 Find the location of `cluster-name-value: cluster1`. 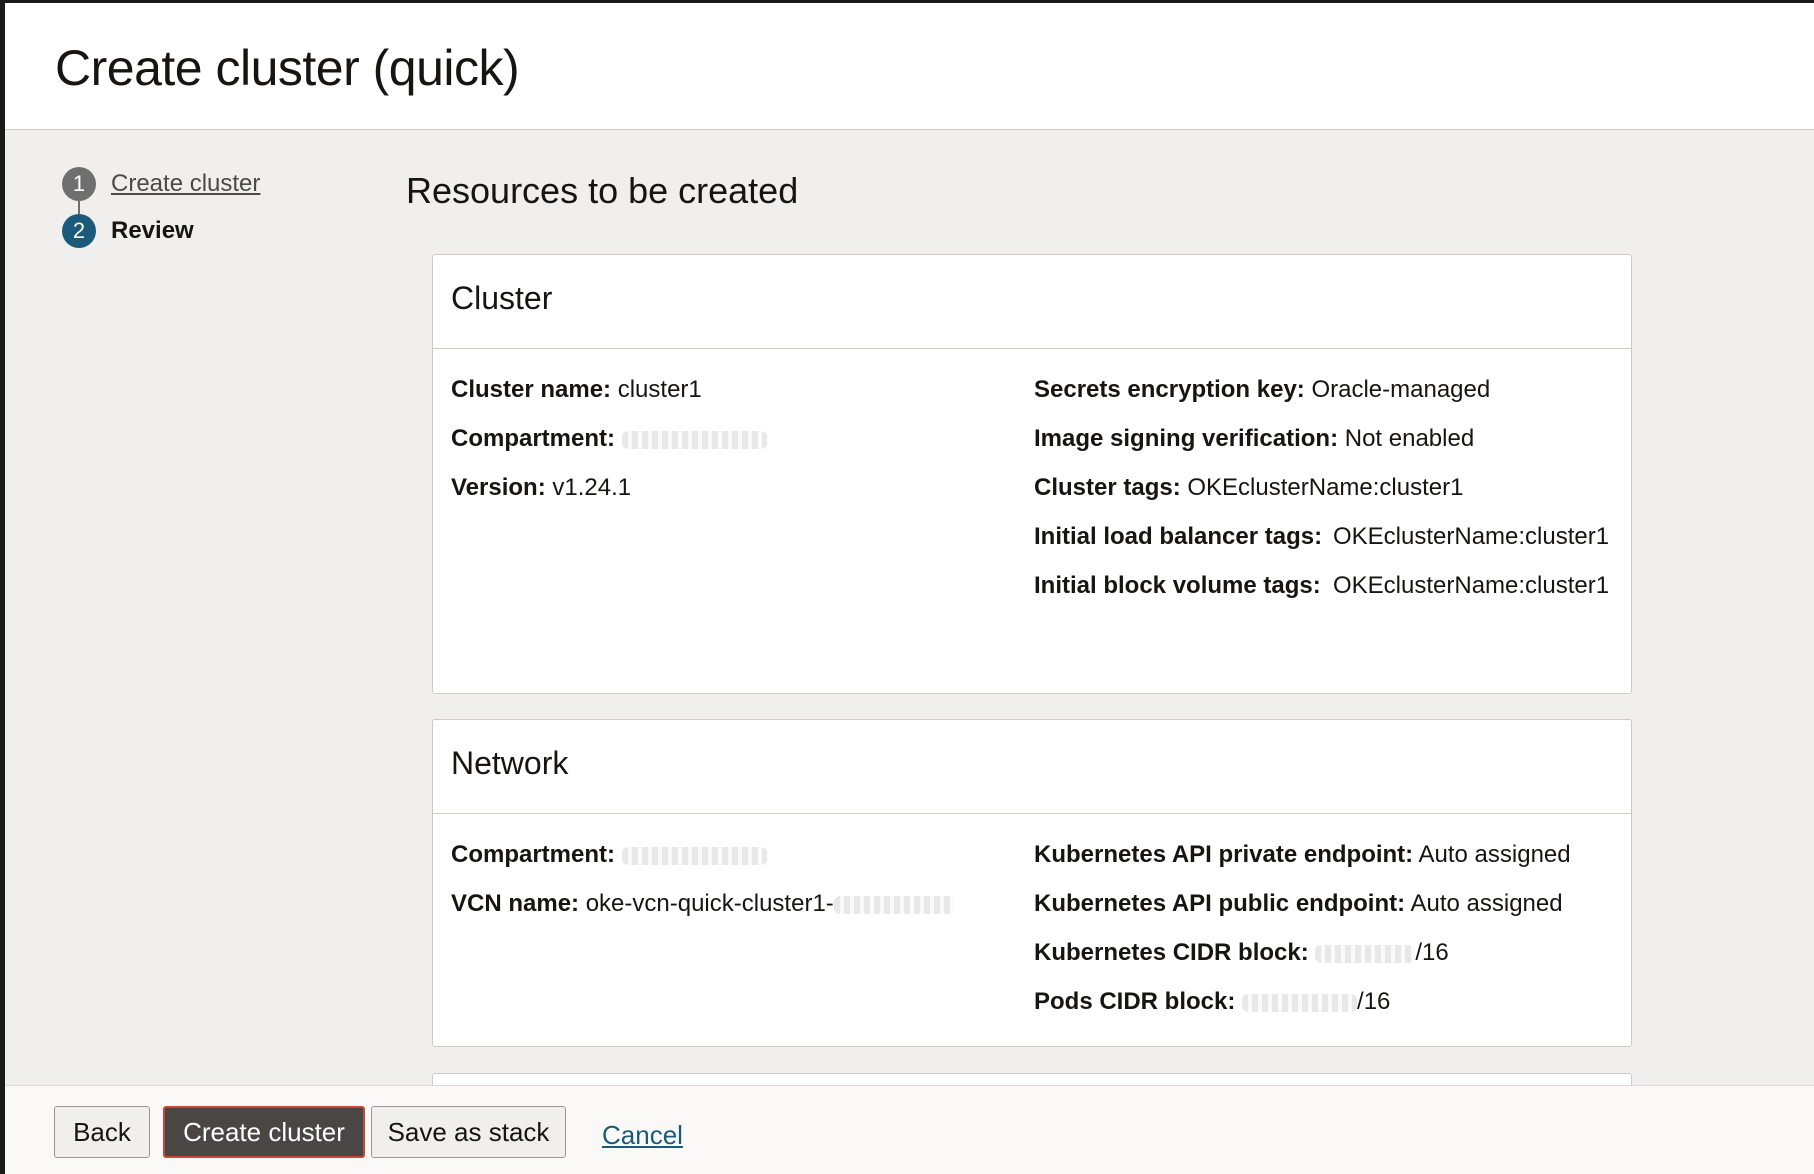

cluster-name-value: cluster1 is located at coordinates (659, 389).